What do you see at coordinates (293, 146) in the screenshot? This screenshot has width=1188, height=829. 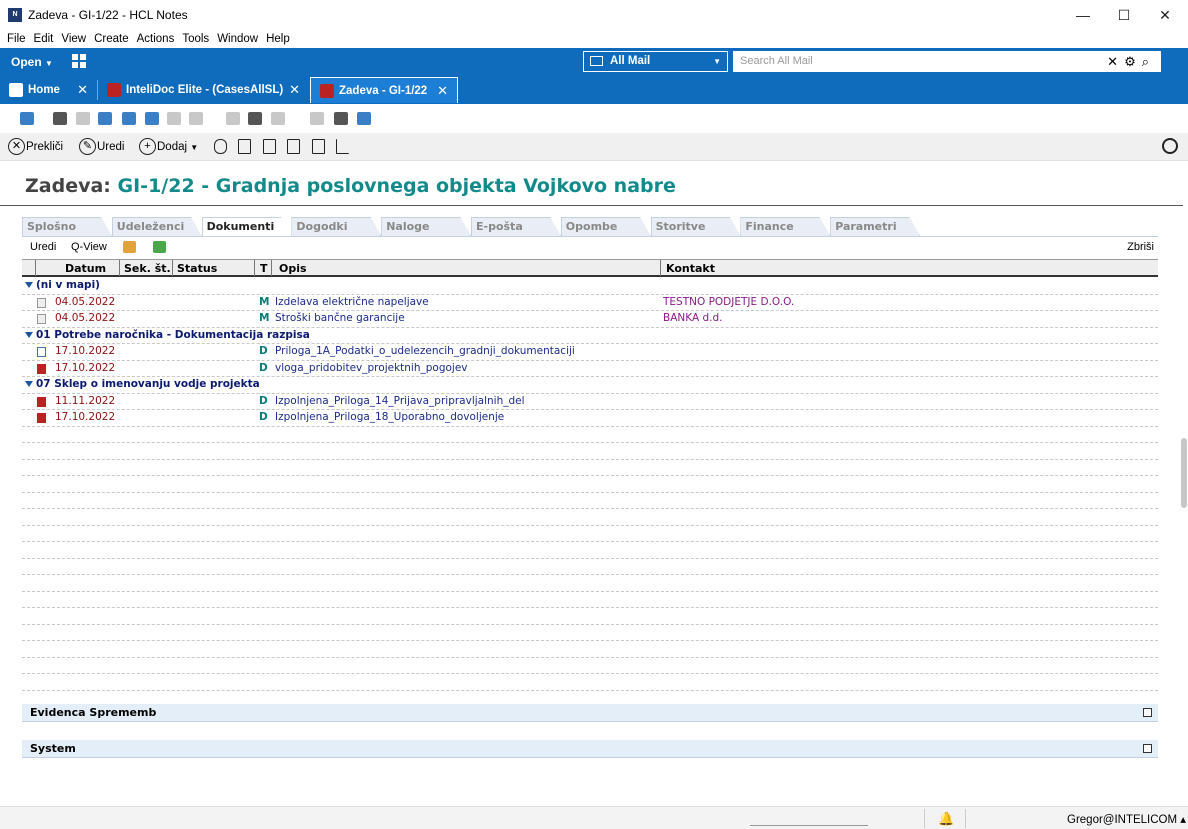 I see `table-icon` at bounding box center [293, 146].